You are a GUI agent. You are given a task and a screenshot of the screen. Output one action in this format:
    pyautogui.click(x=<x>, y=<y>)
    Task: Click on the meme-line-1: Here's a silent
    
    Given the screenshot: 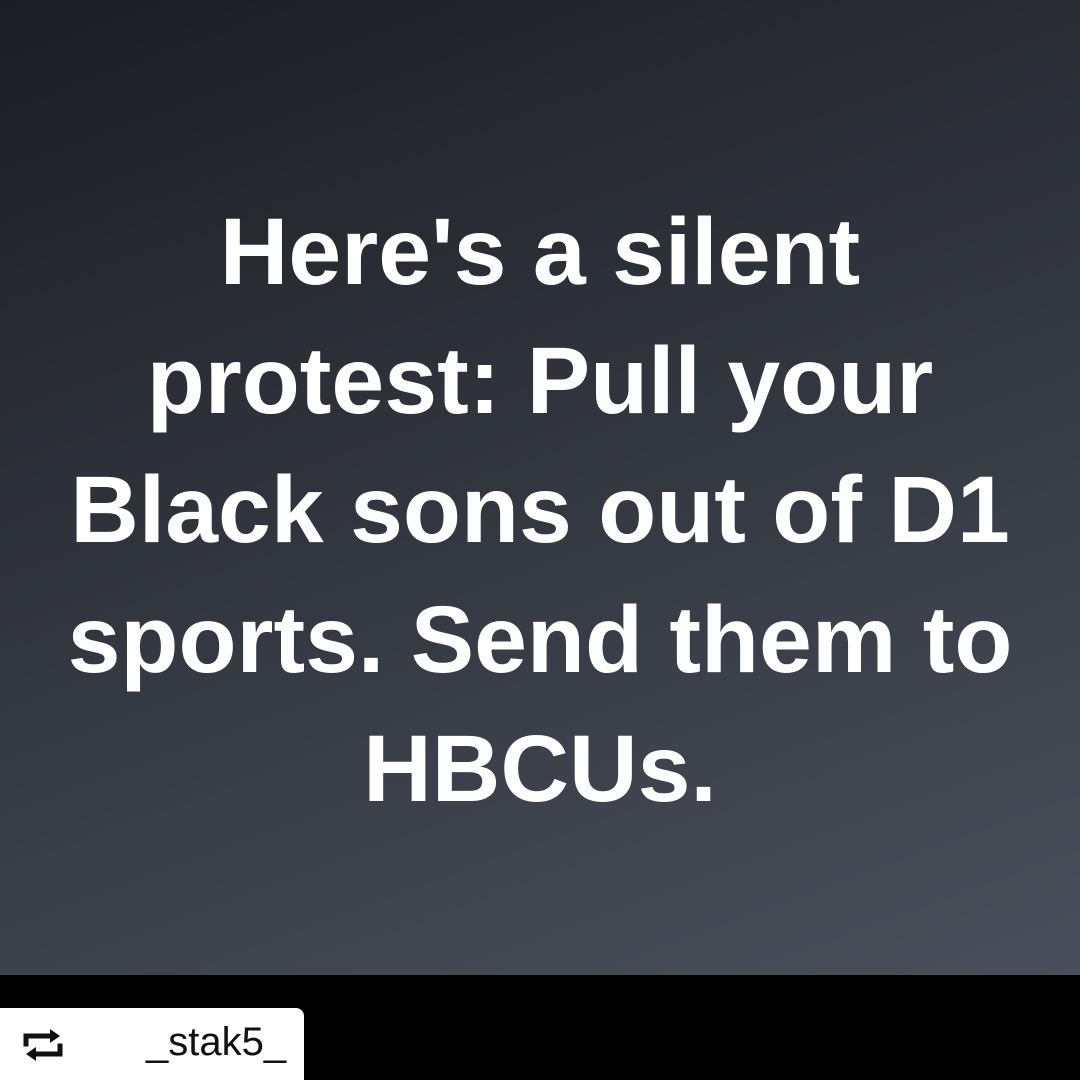 What is the action you would take?
    pyautogui.click(x=540, y=252)
    